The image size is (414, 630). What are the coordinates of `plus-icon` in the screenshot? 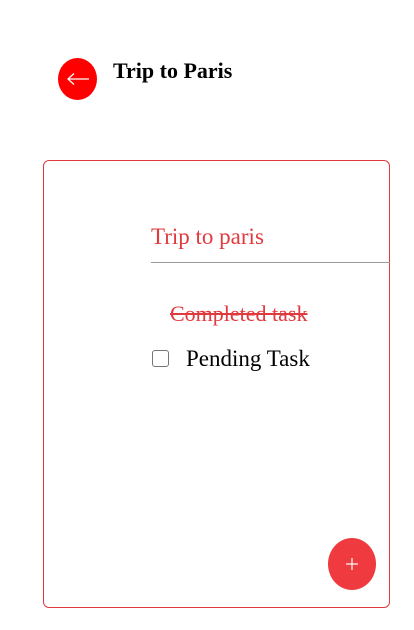 It's located at (352, 564).